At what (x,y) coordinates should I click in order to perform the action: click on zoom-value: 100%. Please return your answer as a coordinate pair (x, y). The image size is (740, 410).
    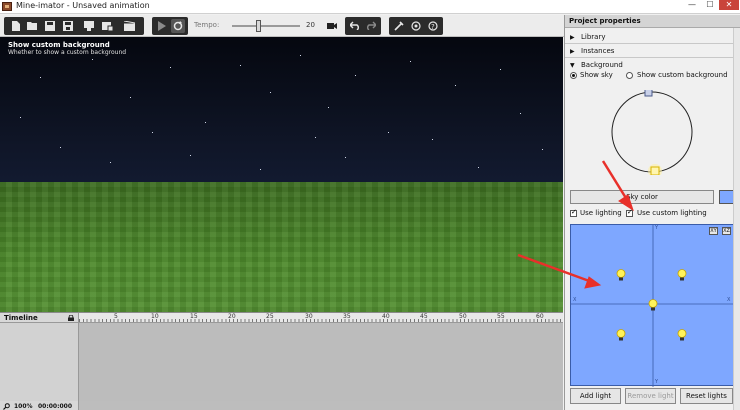
    Looking at the image, I should click on (23, 406).